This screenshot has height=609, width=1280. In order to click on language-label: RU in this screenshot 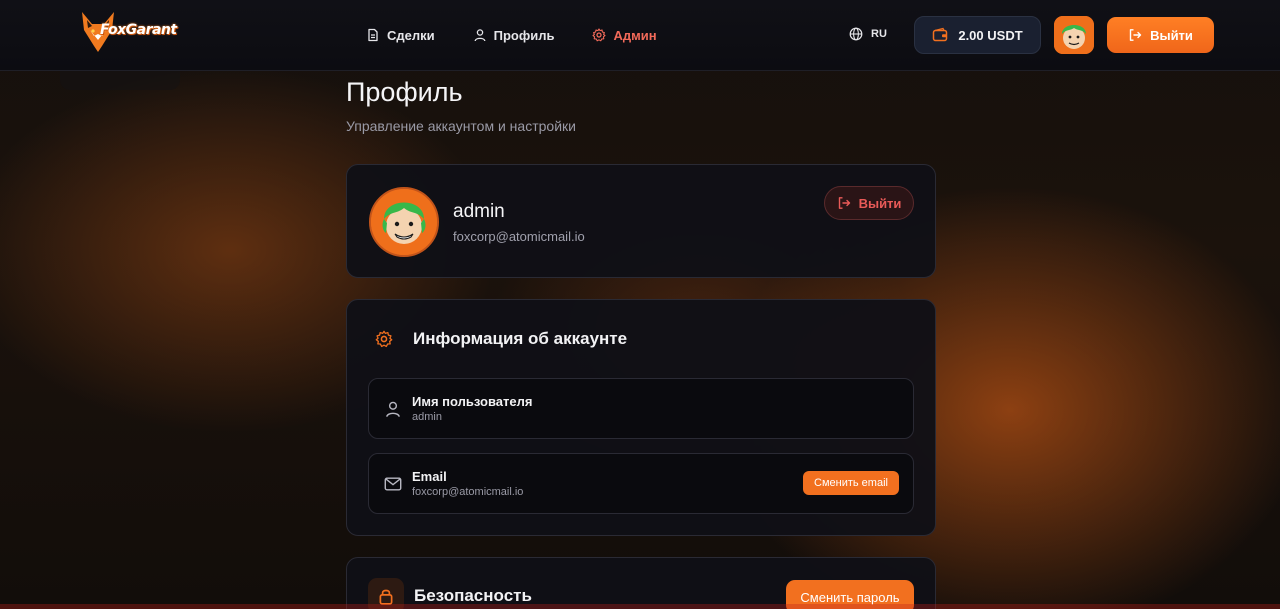, I will do `click(879, 34)`.